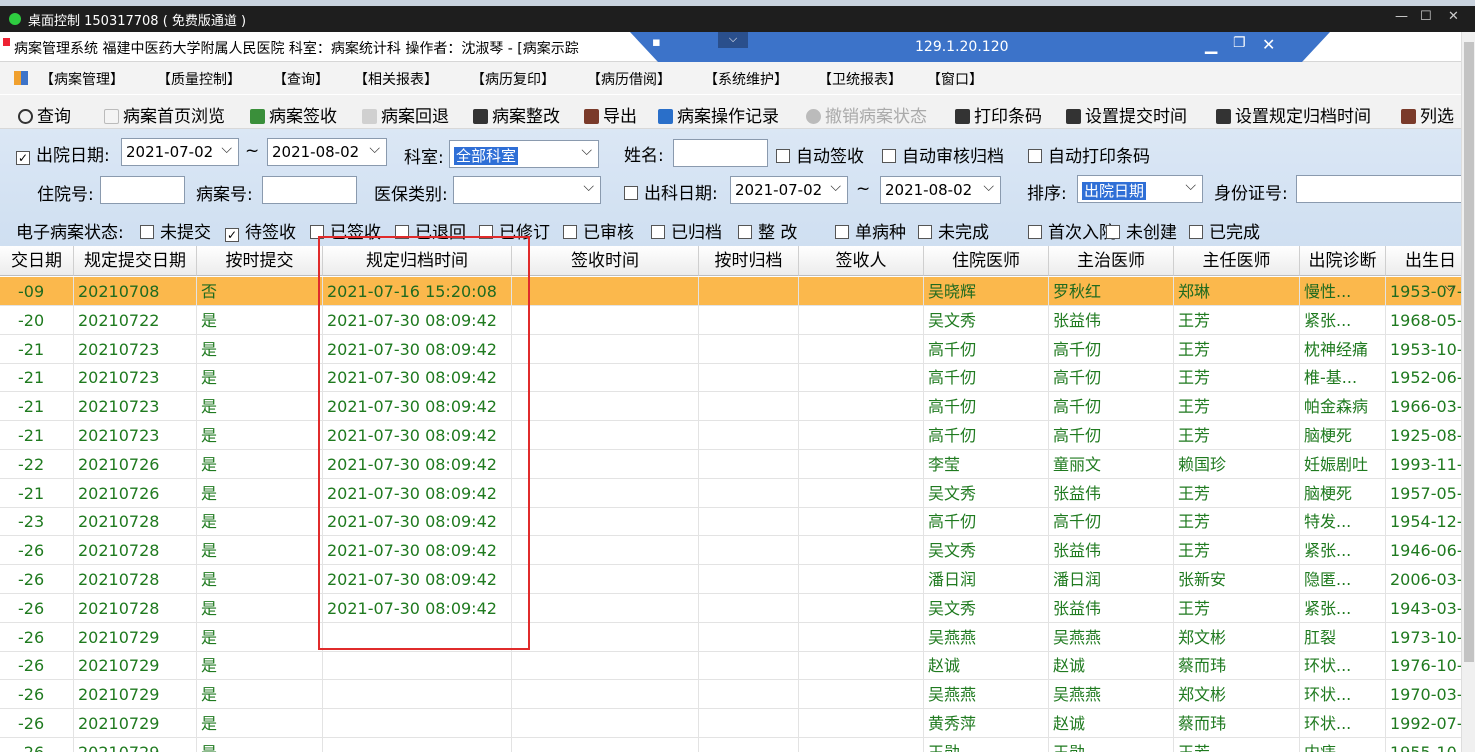 The image size is (1475, 752). I want to click on case-no-input, so click(309, 190).